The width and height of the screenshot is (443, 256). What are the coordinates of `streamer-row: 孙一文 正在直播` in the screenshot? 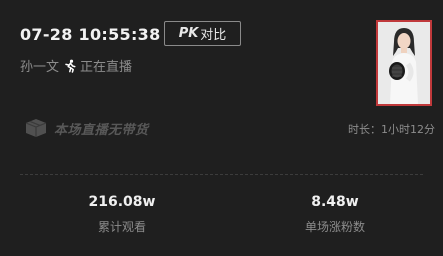 It's located at (76, 65).